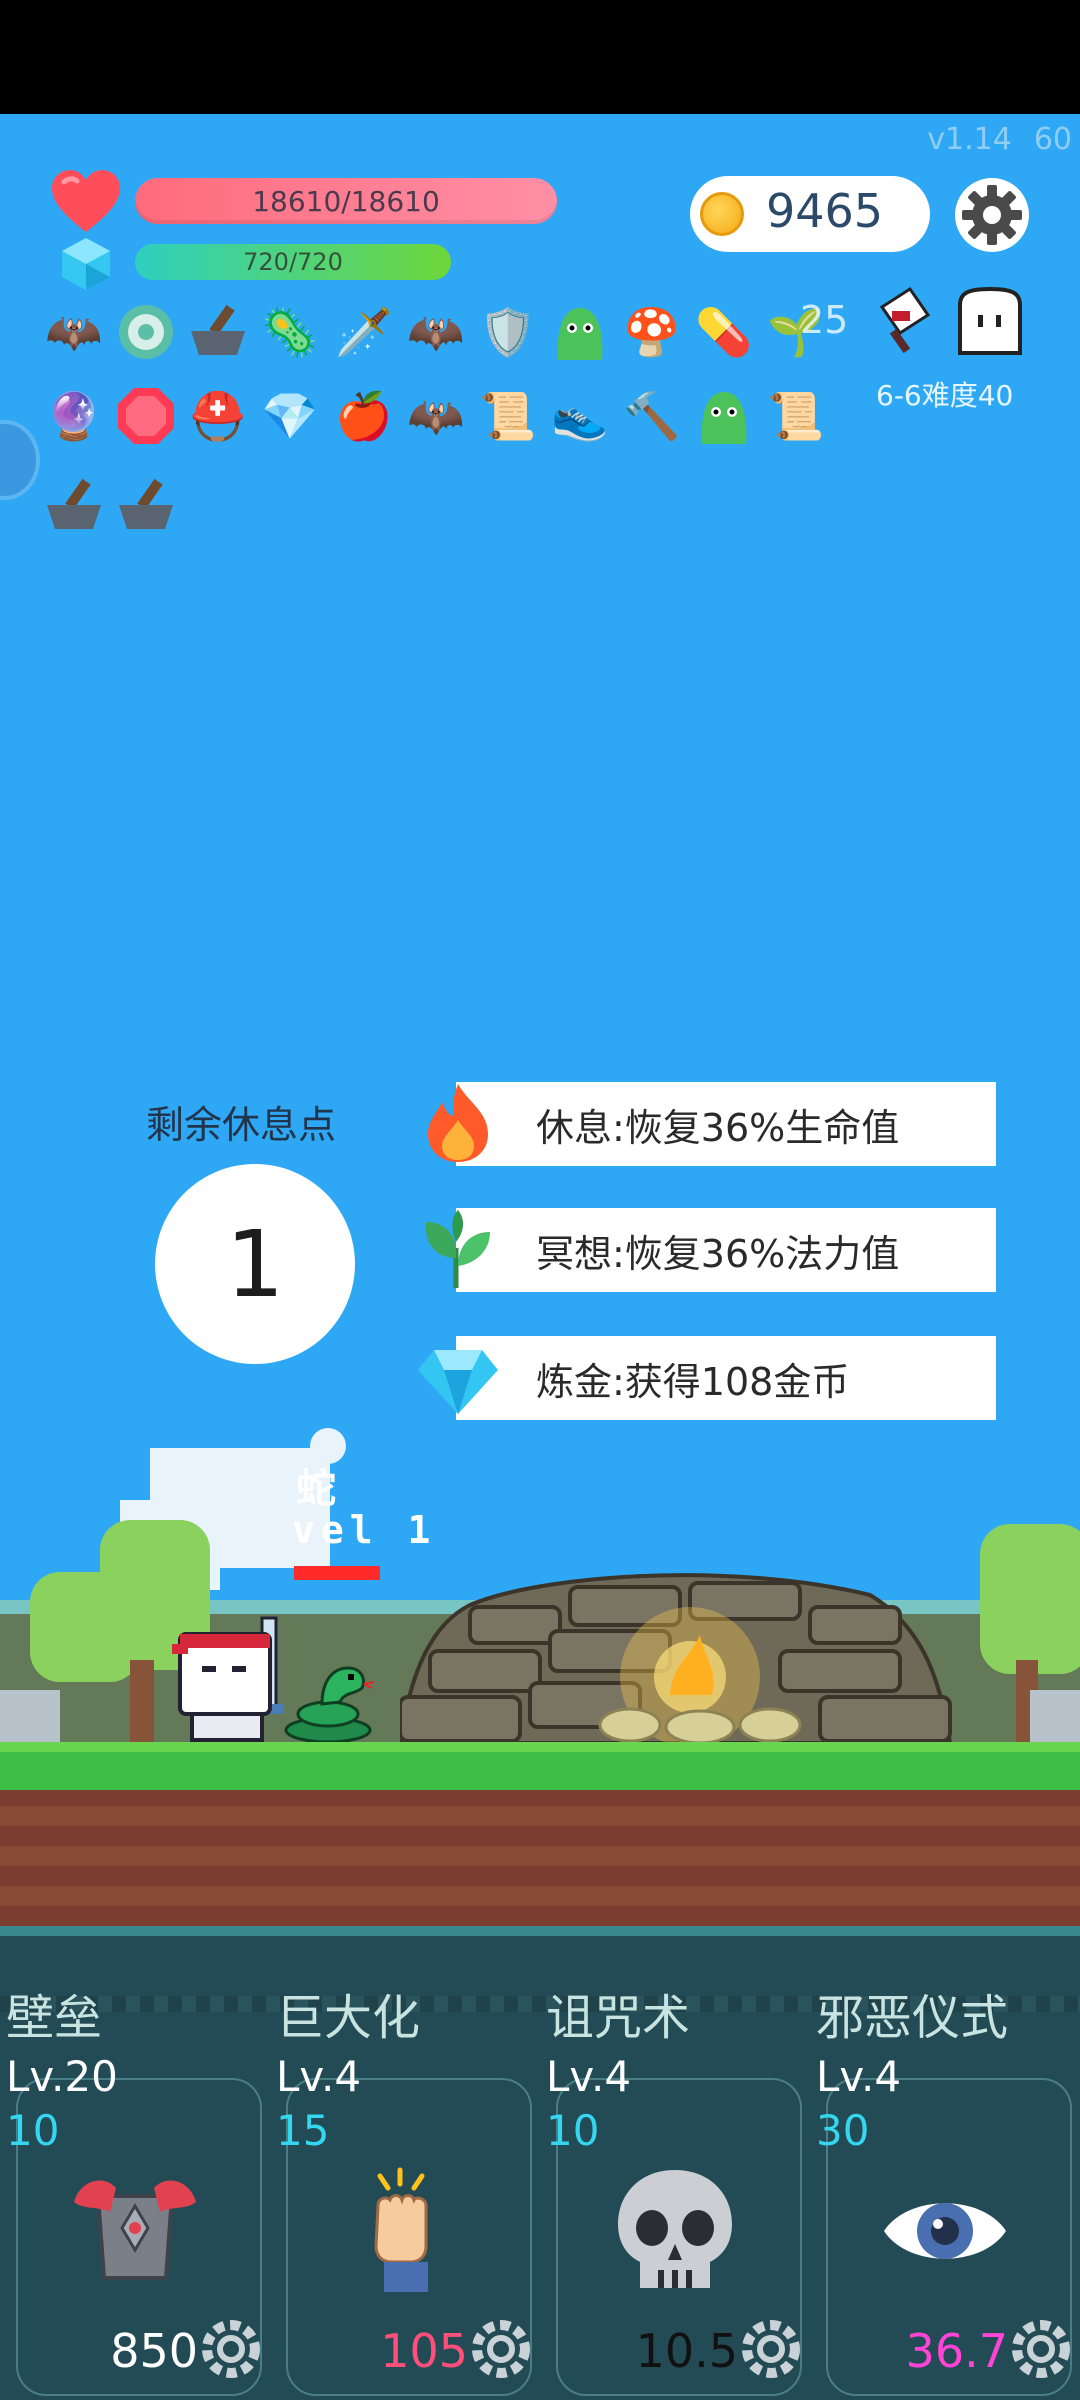 The image size is (1080, 2400). I want to click on hp-bar: 18610/18610, so click(346, 201).